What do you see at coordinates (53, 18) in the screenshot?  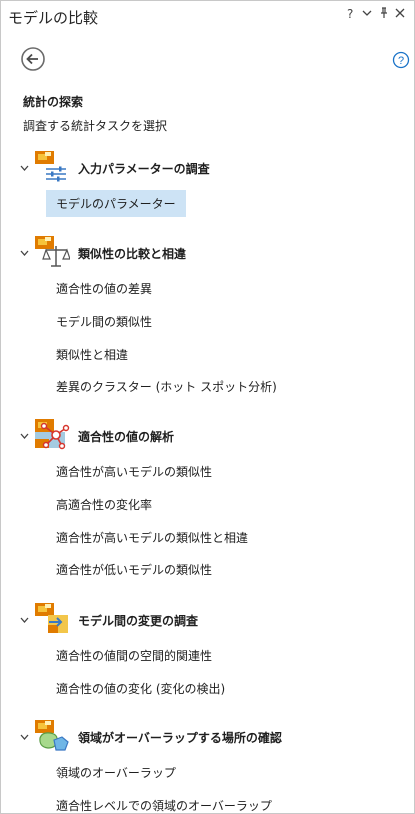 I see `pane-title: モデルの比較` at bounding box center [53, 18].